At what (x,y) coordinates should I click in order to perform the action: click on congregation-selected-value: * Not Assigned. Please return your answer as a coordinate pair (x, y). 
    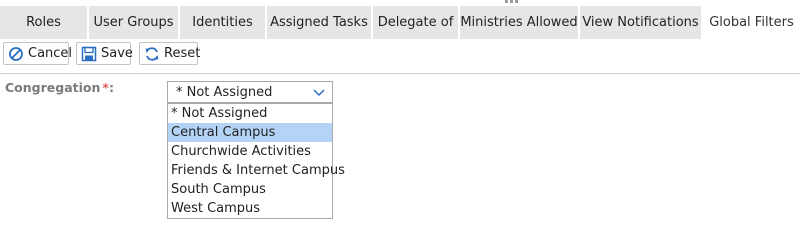
    Looking at the image, I should click on (224, 92).